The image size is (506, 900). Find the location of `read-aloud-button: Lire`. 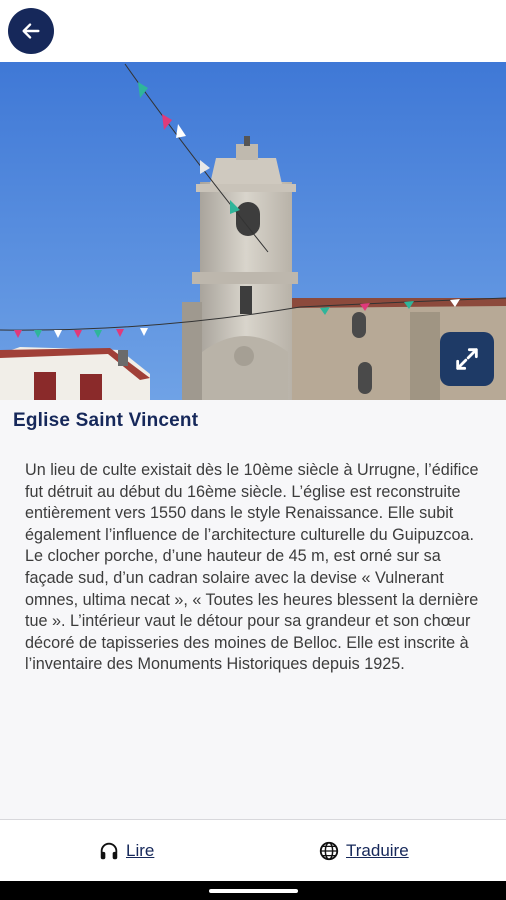

read-aloud-button: Lire is located at coordinates (126, 851).